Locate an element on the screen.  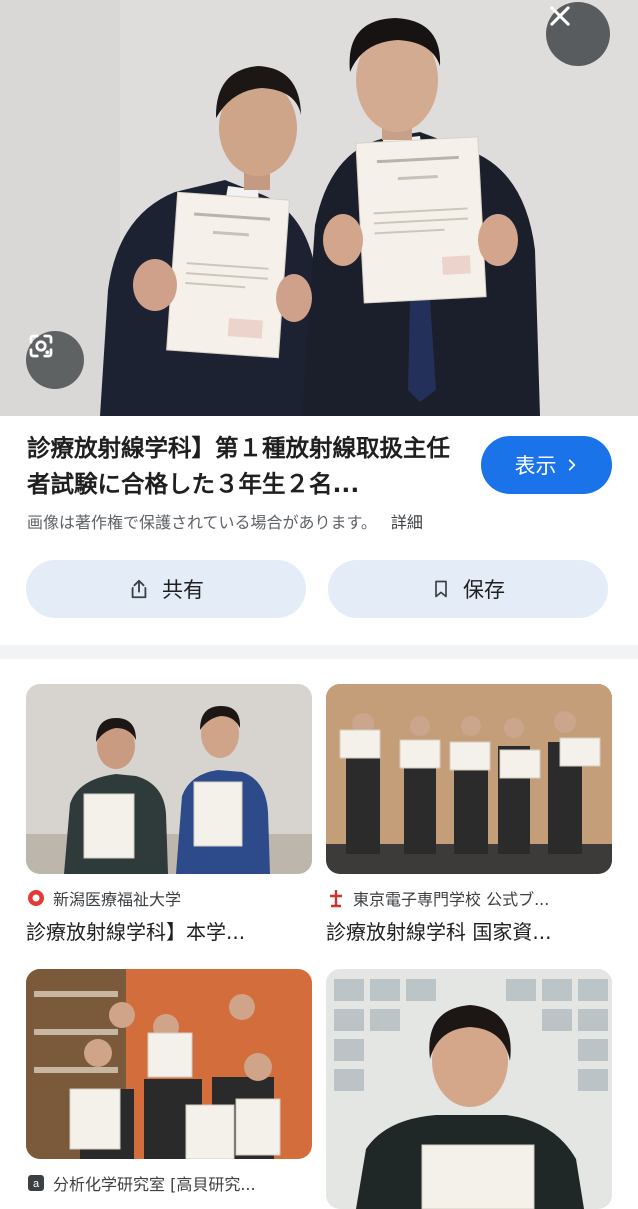
google-lens-icon is located at coordinates (41, 346).